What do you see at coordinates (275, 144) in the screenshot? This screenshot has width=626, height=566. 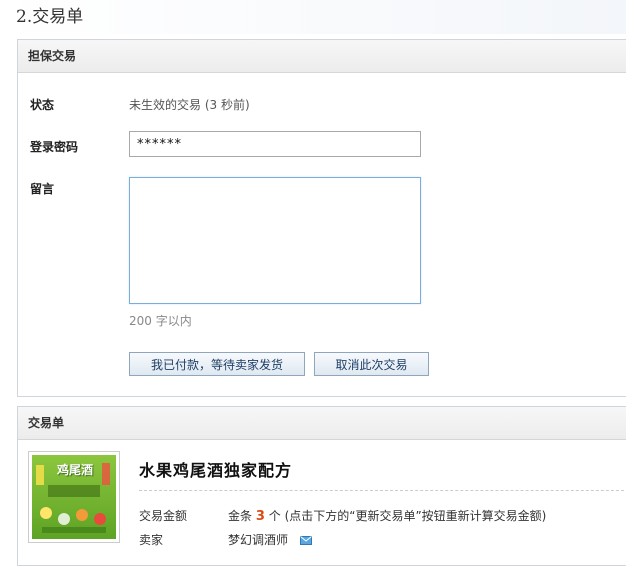 I see `password-input` at bounding box center [275, 144].